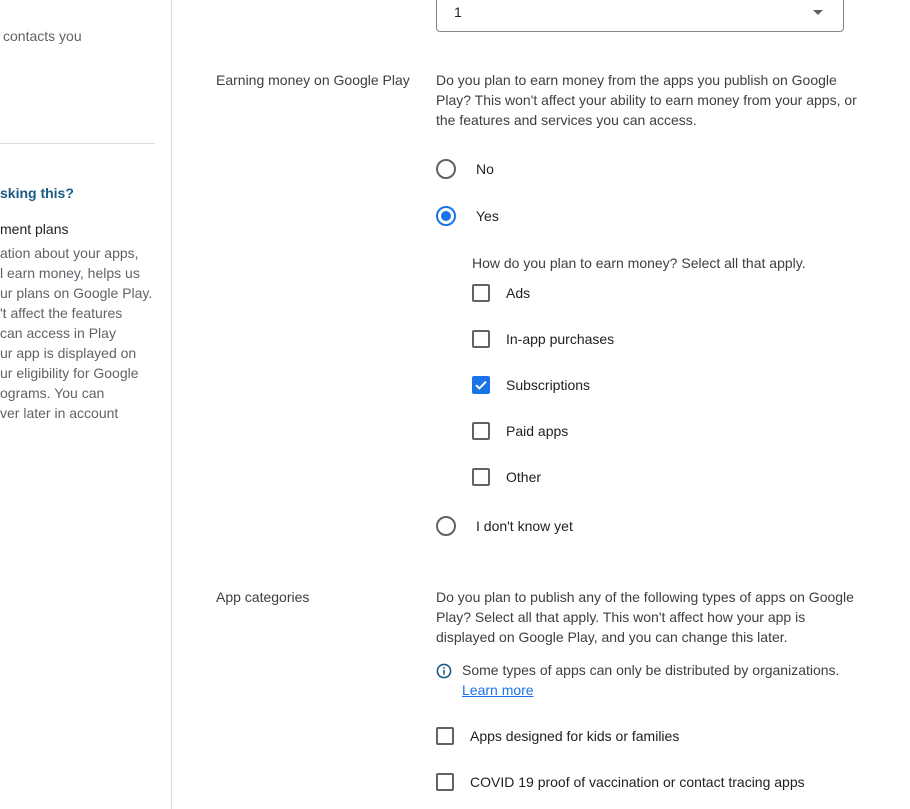  Describe the element at coordinates (68, 353) in the screenshot. I see `help-body-line: ur app is displayed on` at that location.